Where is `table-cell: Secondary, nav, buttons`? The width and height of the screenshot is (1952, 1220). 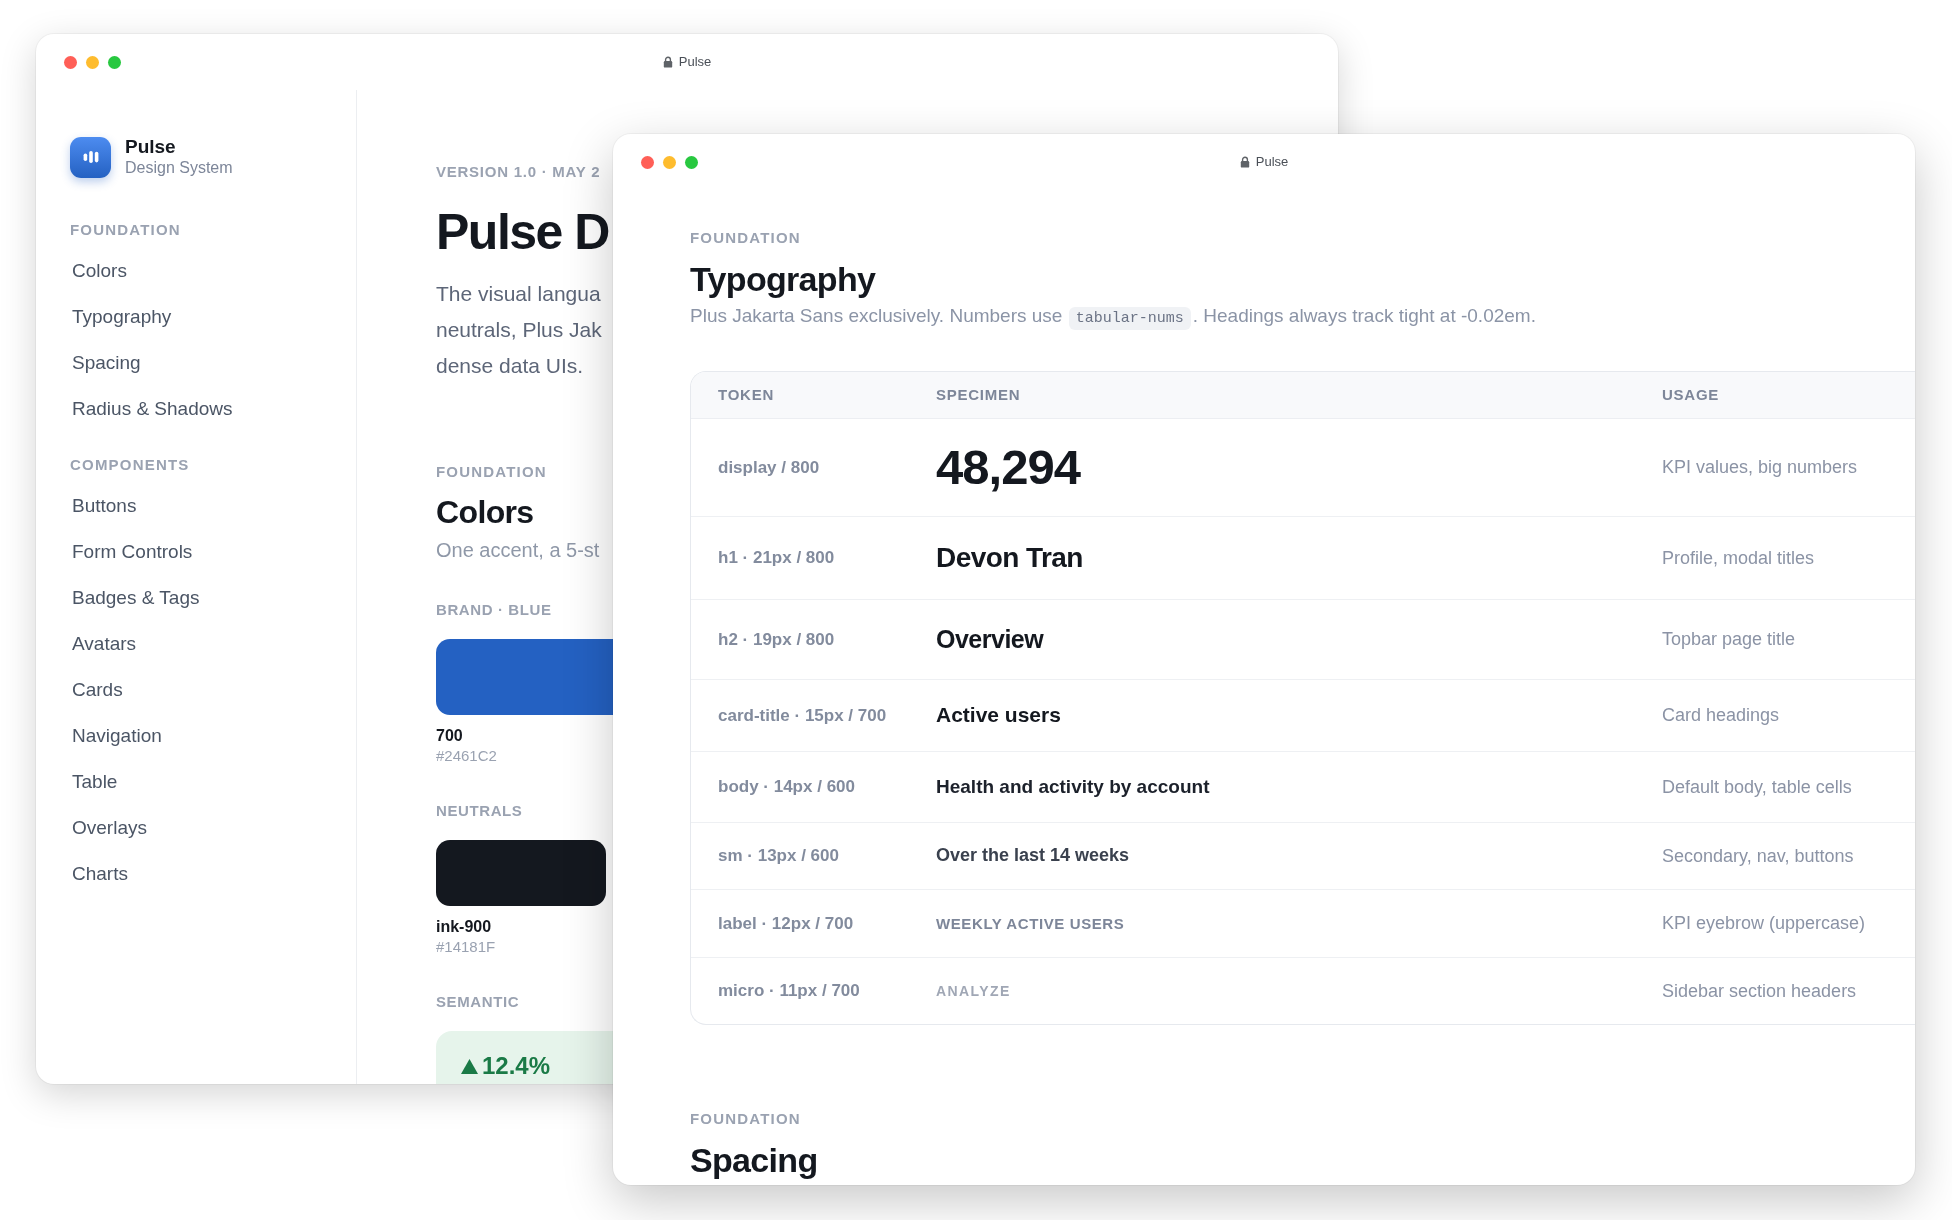
table-cell: Secondary, nav, buttons is located at coordinates (1758, 855).